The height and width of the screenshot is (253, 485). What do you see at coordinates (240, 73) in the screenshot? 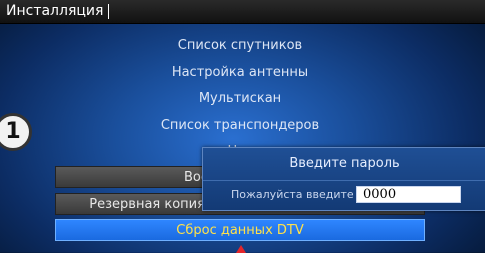
I see `menu-item-antenna-setup: Настройка антенны` at bounding box center [240, 73].